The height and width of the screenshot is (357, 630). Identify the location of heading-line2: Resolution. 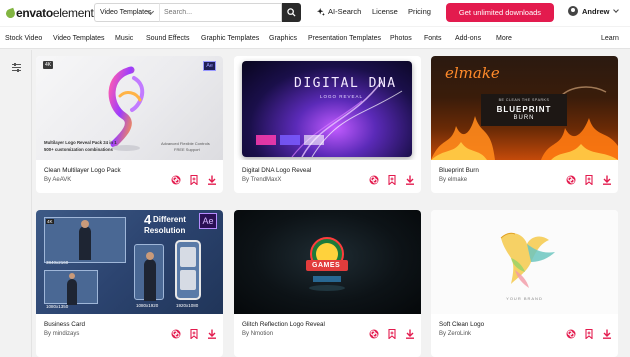
(165, 230).